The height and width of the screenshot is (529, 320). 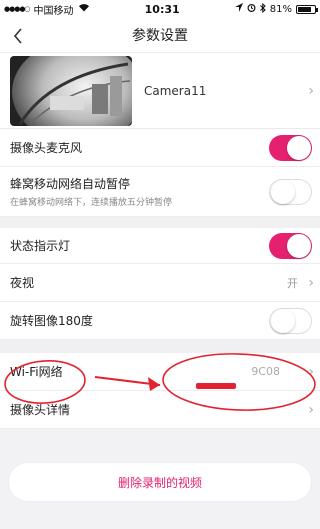 I want to click on mic-label: 摄像头麦克风, so click(x=46, y=148).